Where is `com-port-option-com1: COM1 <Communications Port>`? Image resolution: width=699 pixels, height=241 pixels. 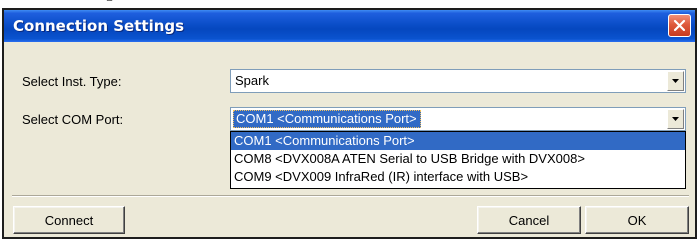
com-port-option-com1: COM1 <Communications Port> is located at coordinates (458, 141).